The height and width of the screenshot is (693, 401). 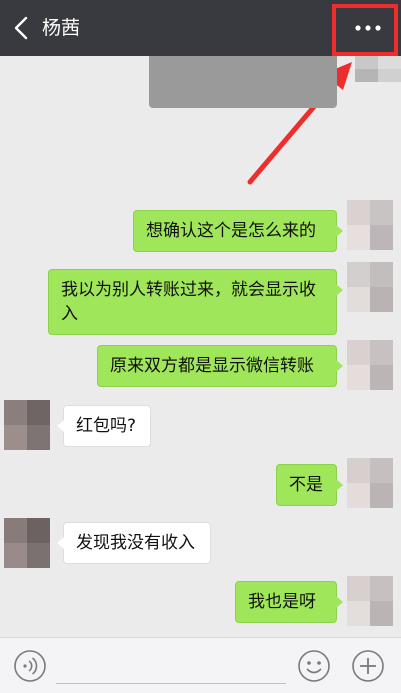 What do you see at coordinates (306, 485) in the screenshot?
I see `message-text: 不是` at bounding box center [306, 485].